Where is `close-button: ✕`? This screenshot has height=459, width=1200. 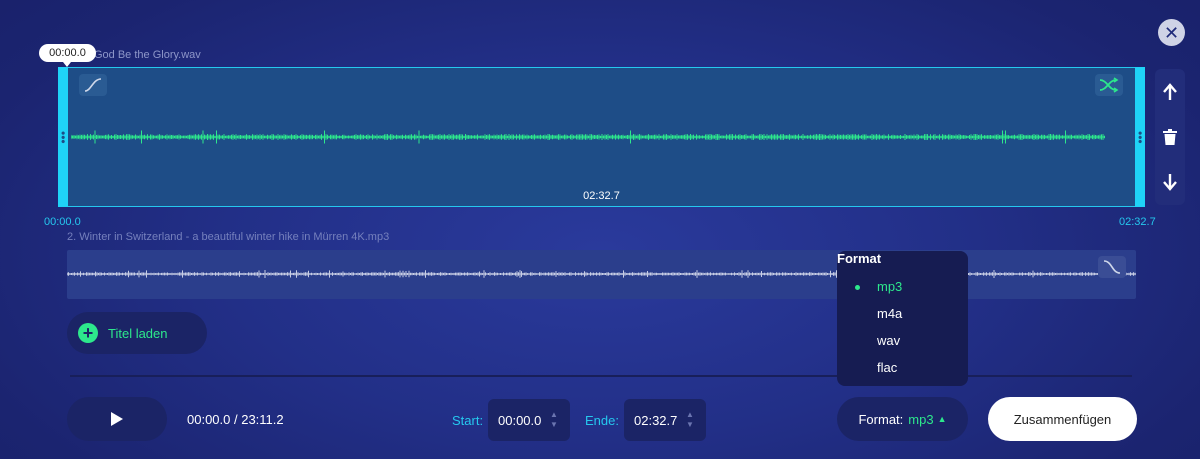 close-button: ✕ is located at coordinates (1171, 32).